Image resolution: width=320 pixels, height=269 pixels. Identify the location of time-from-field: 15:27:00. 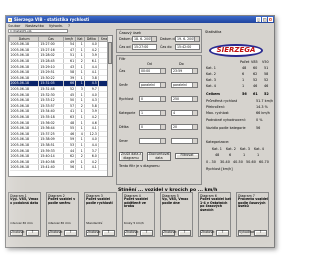
(144, 47).